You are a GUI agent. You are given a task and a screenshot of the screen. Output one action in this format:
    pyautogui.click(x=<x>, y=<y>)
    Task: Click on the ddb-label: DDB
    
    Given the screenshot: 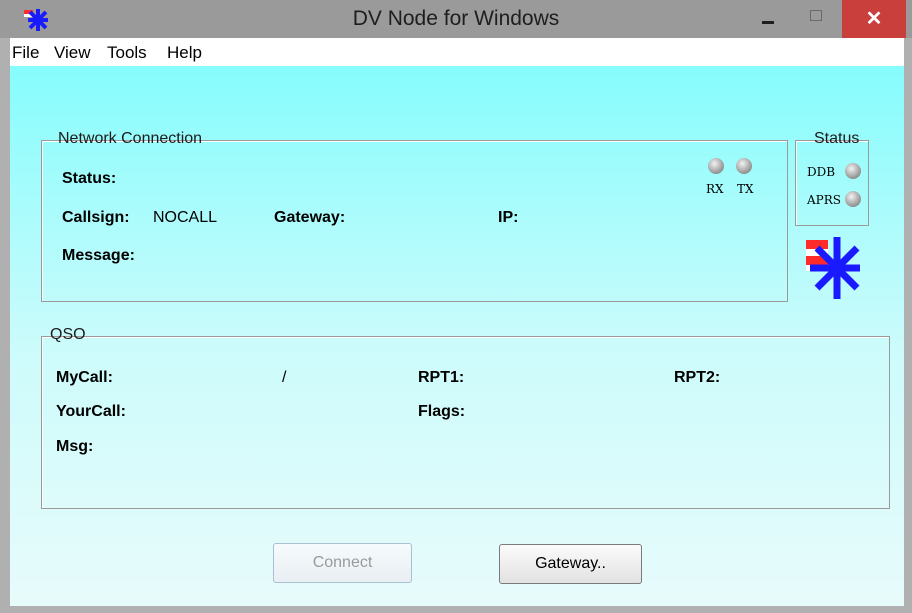 What is the action you would take?
    pyautogui.click(x=821, y=172)
    